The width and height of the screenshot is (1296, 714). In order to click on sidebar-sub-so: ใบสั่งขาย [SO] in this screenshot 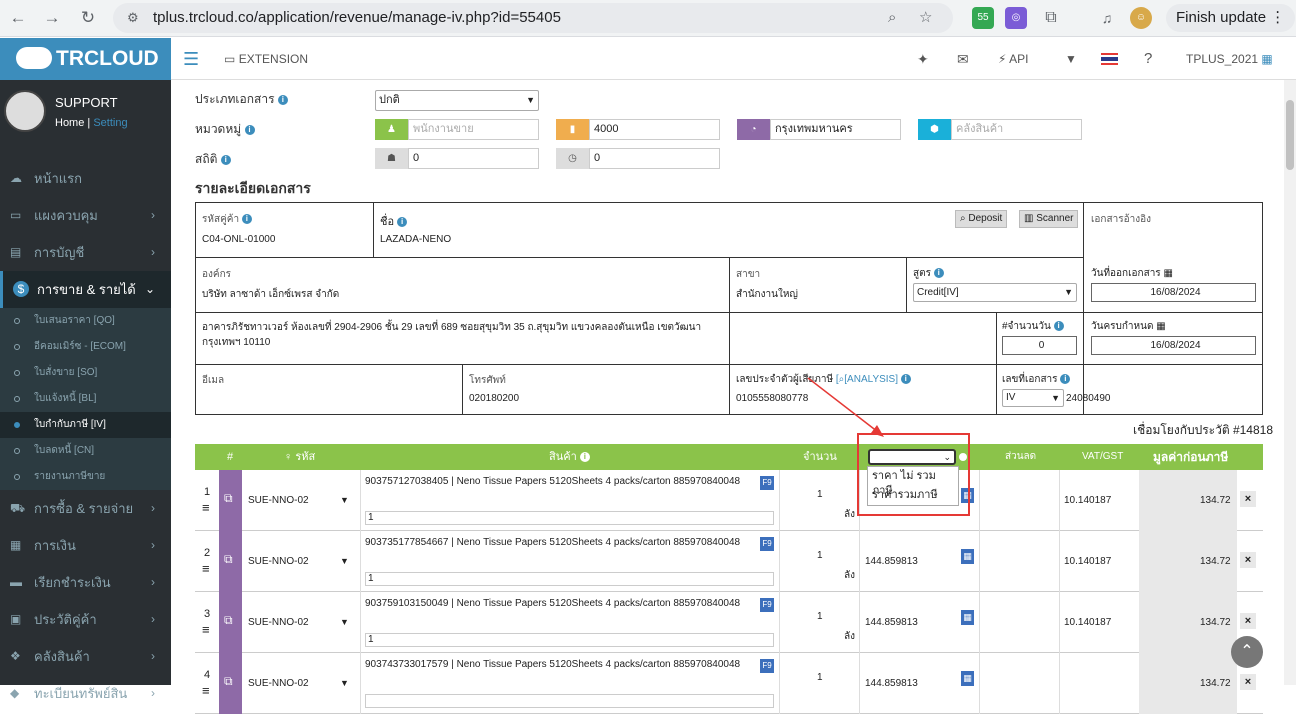, I will do `click(85, 373)`.